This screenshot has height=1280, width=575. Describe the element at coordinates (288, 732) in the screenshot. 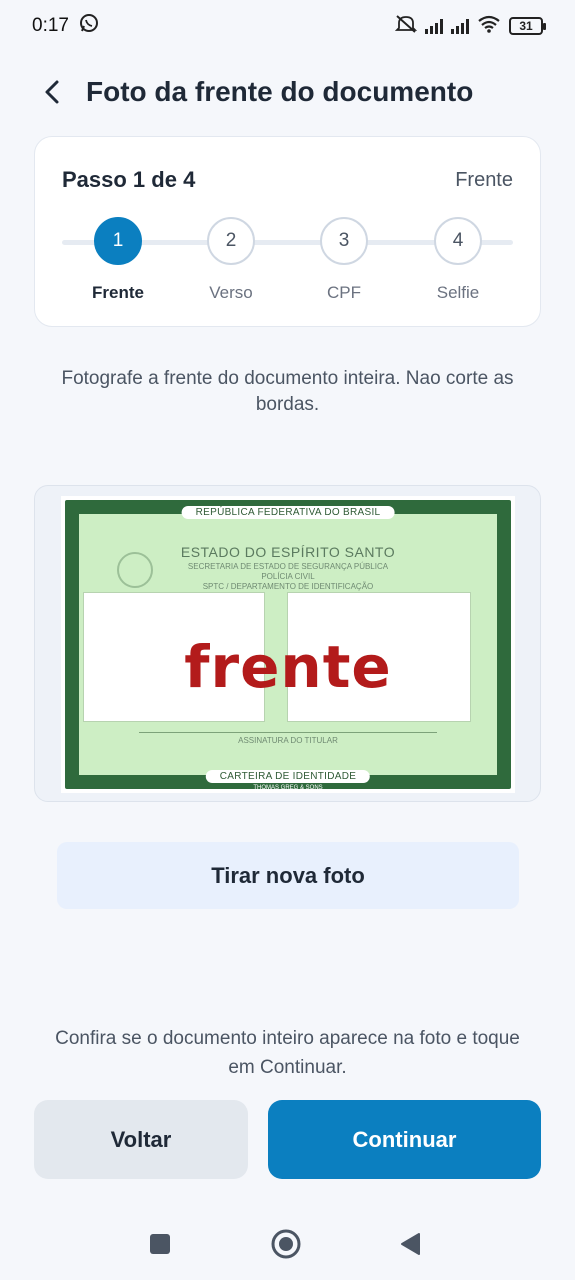

I see `signature-line` at that location.